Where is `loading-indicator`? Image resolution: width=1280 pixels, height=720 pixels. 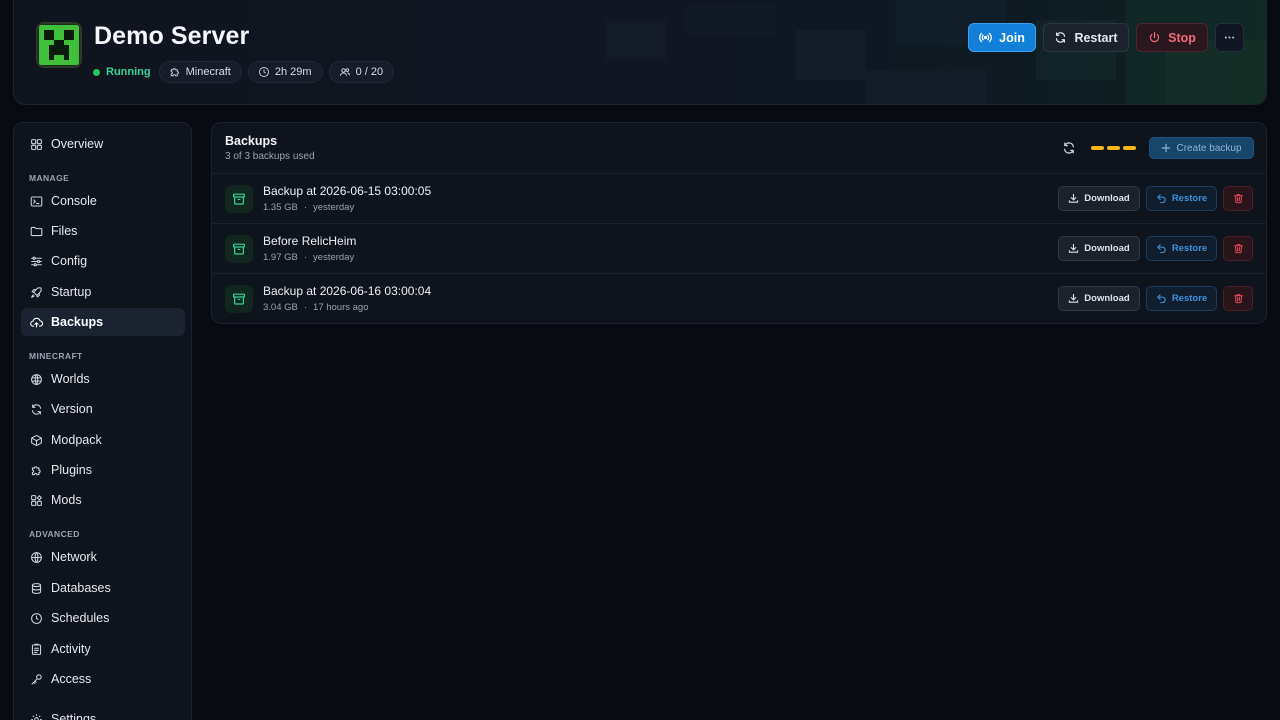 loading-indicator is located at coordinates (1113, 148).